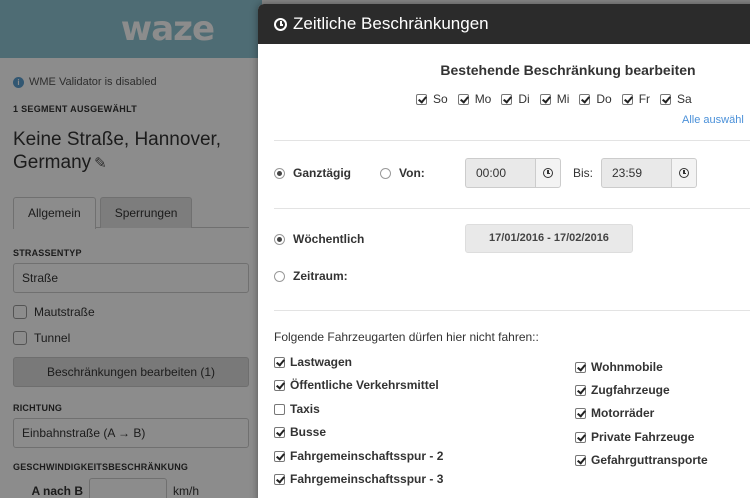 The width and height of the screenshot is (750, 498). Describe the element at coordinates (483, 99) in the screenshot. I see `day-label: Mo` at that location.